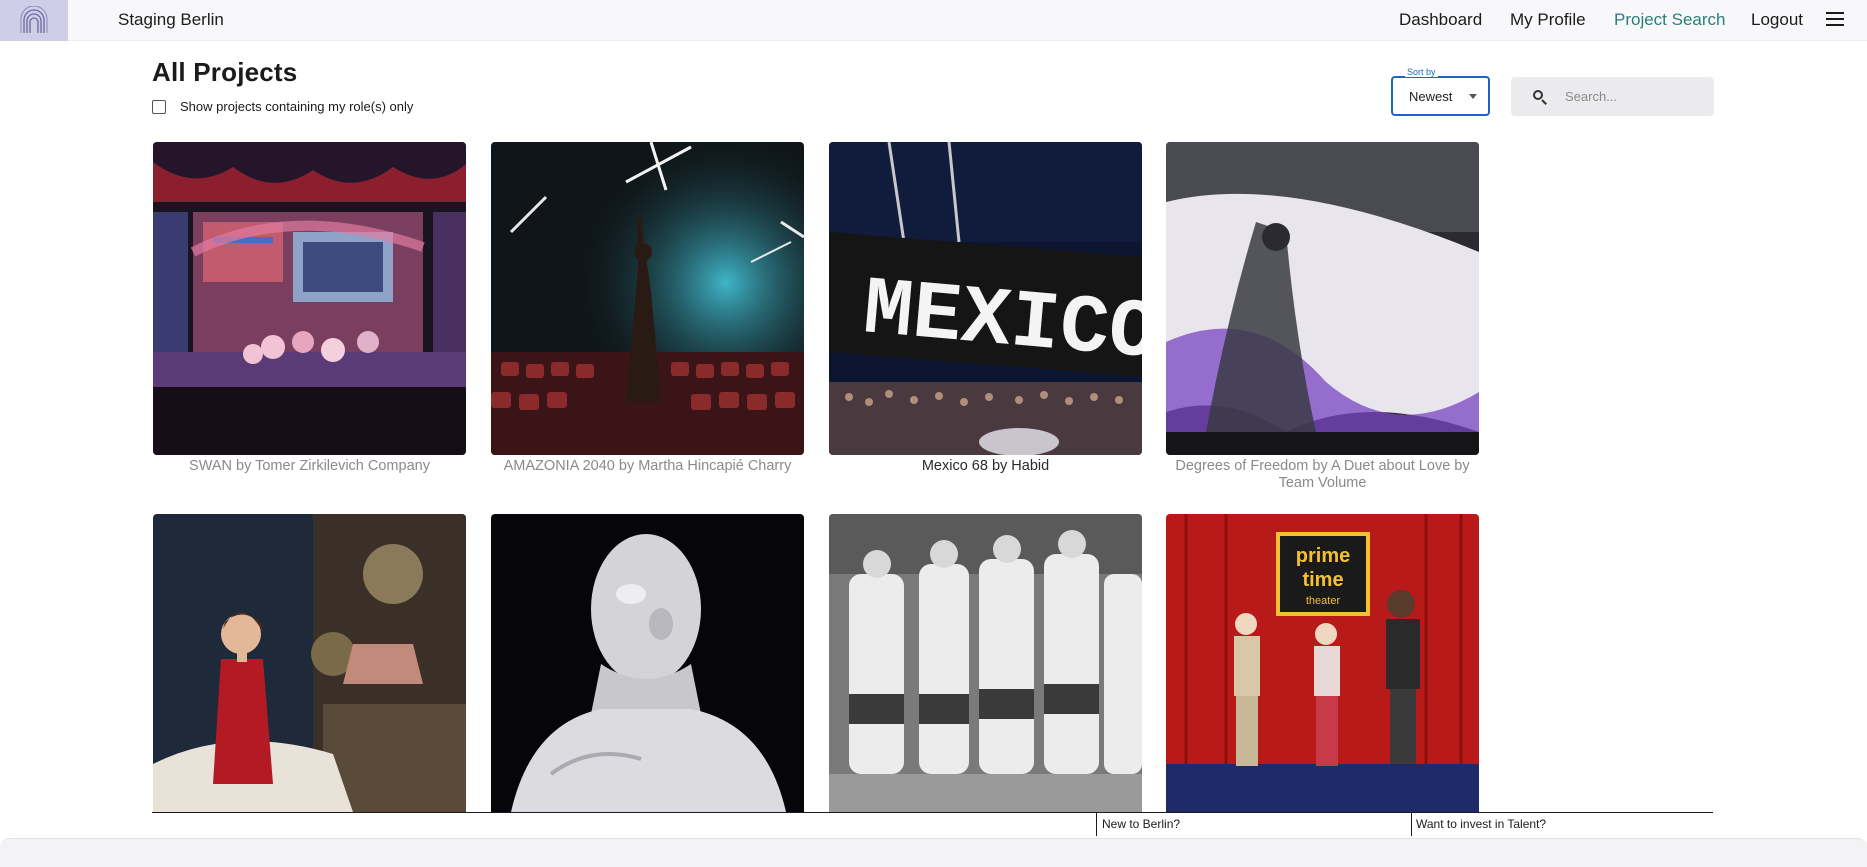 This screenshot has width=1867, height=867. What do you see at coordinates (225, 72) in the screenshot?
I see `page-title: All Projects` at bounding box center [225, 72].